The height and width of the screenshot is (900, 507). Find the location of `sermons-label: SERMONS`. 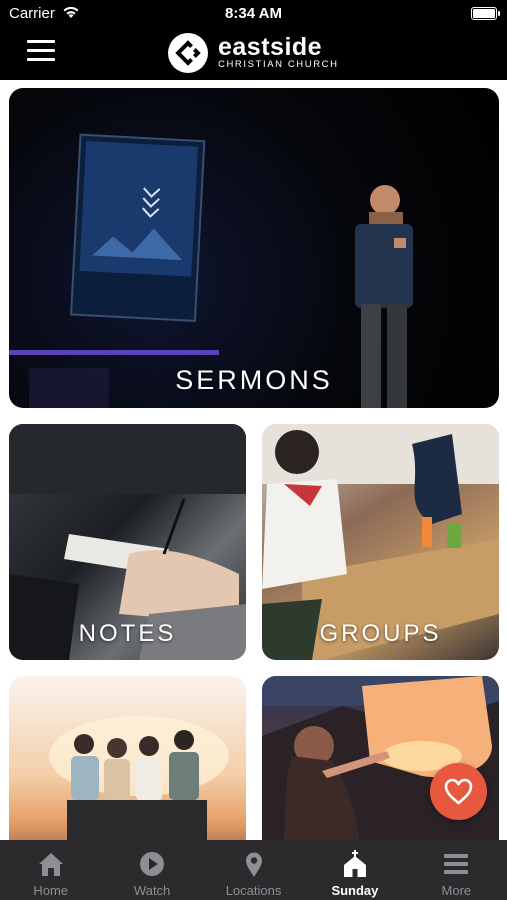

sermons-label: SERMONS is located at coordinates (254, 380).